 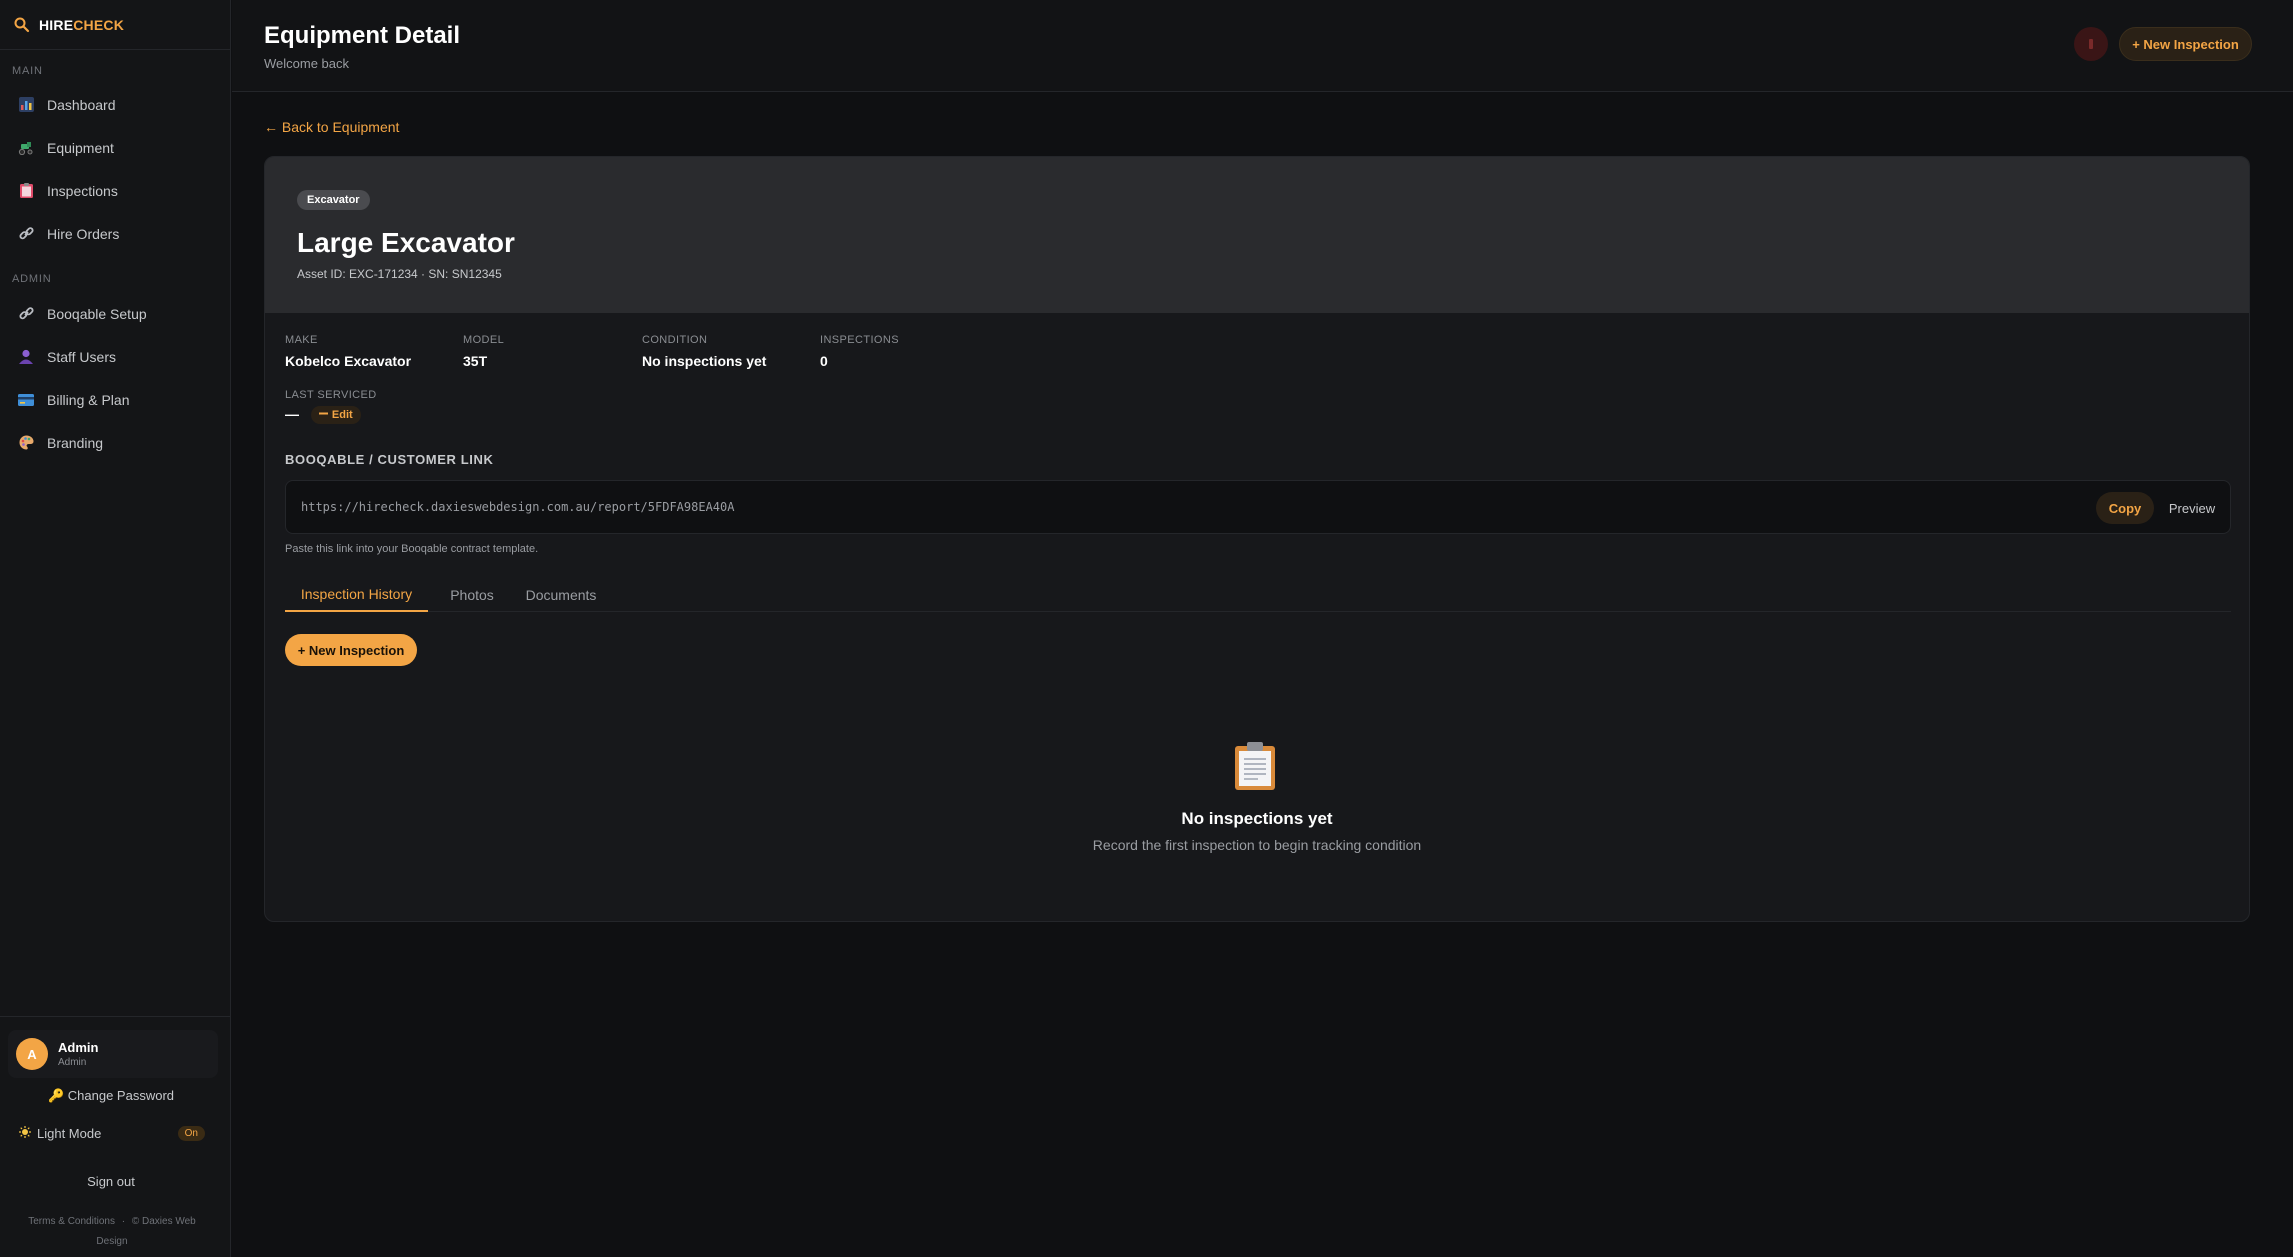 I want to click on light-mode-toggle: On, so click(x=191, y=1133).